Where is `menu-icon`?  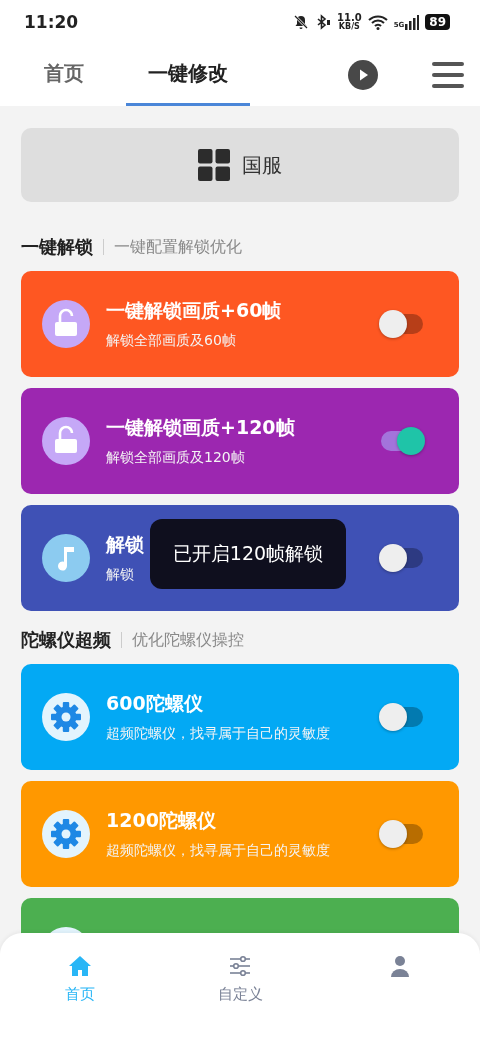
menu-icon is located at coordinates (448, 75).